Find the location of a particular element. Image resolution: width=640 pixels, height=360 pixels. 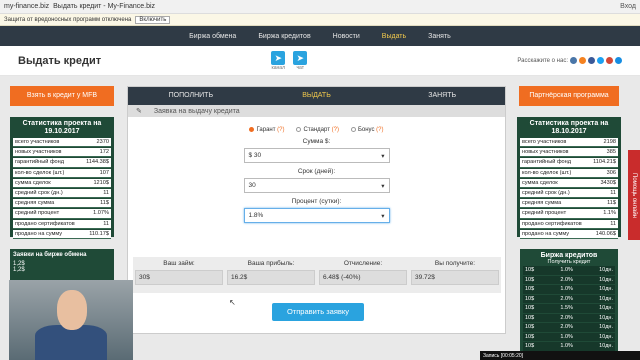

nav-news: Новости is located at coordinates (346, 36).